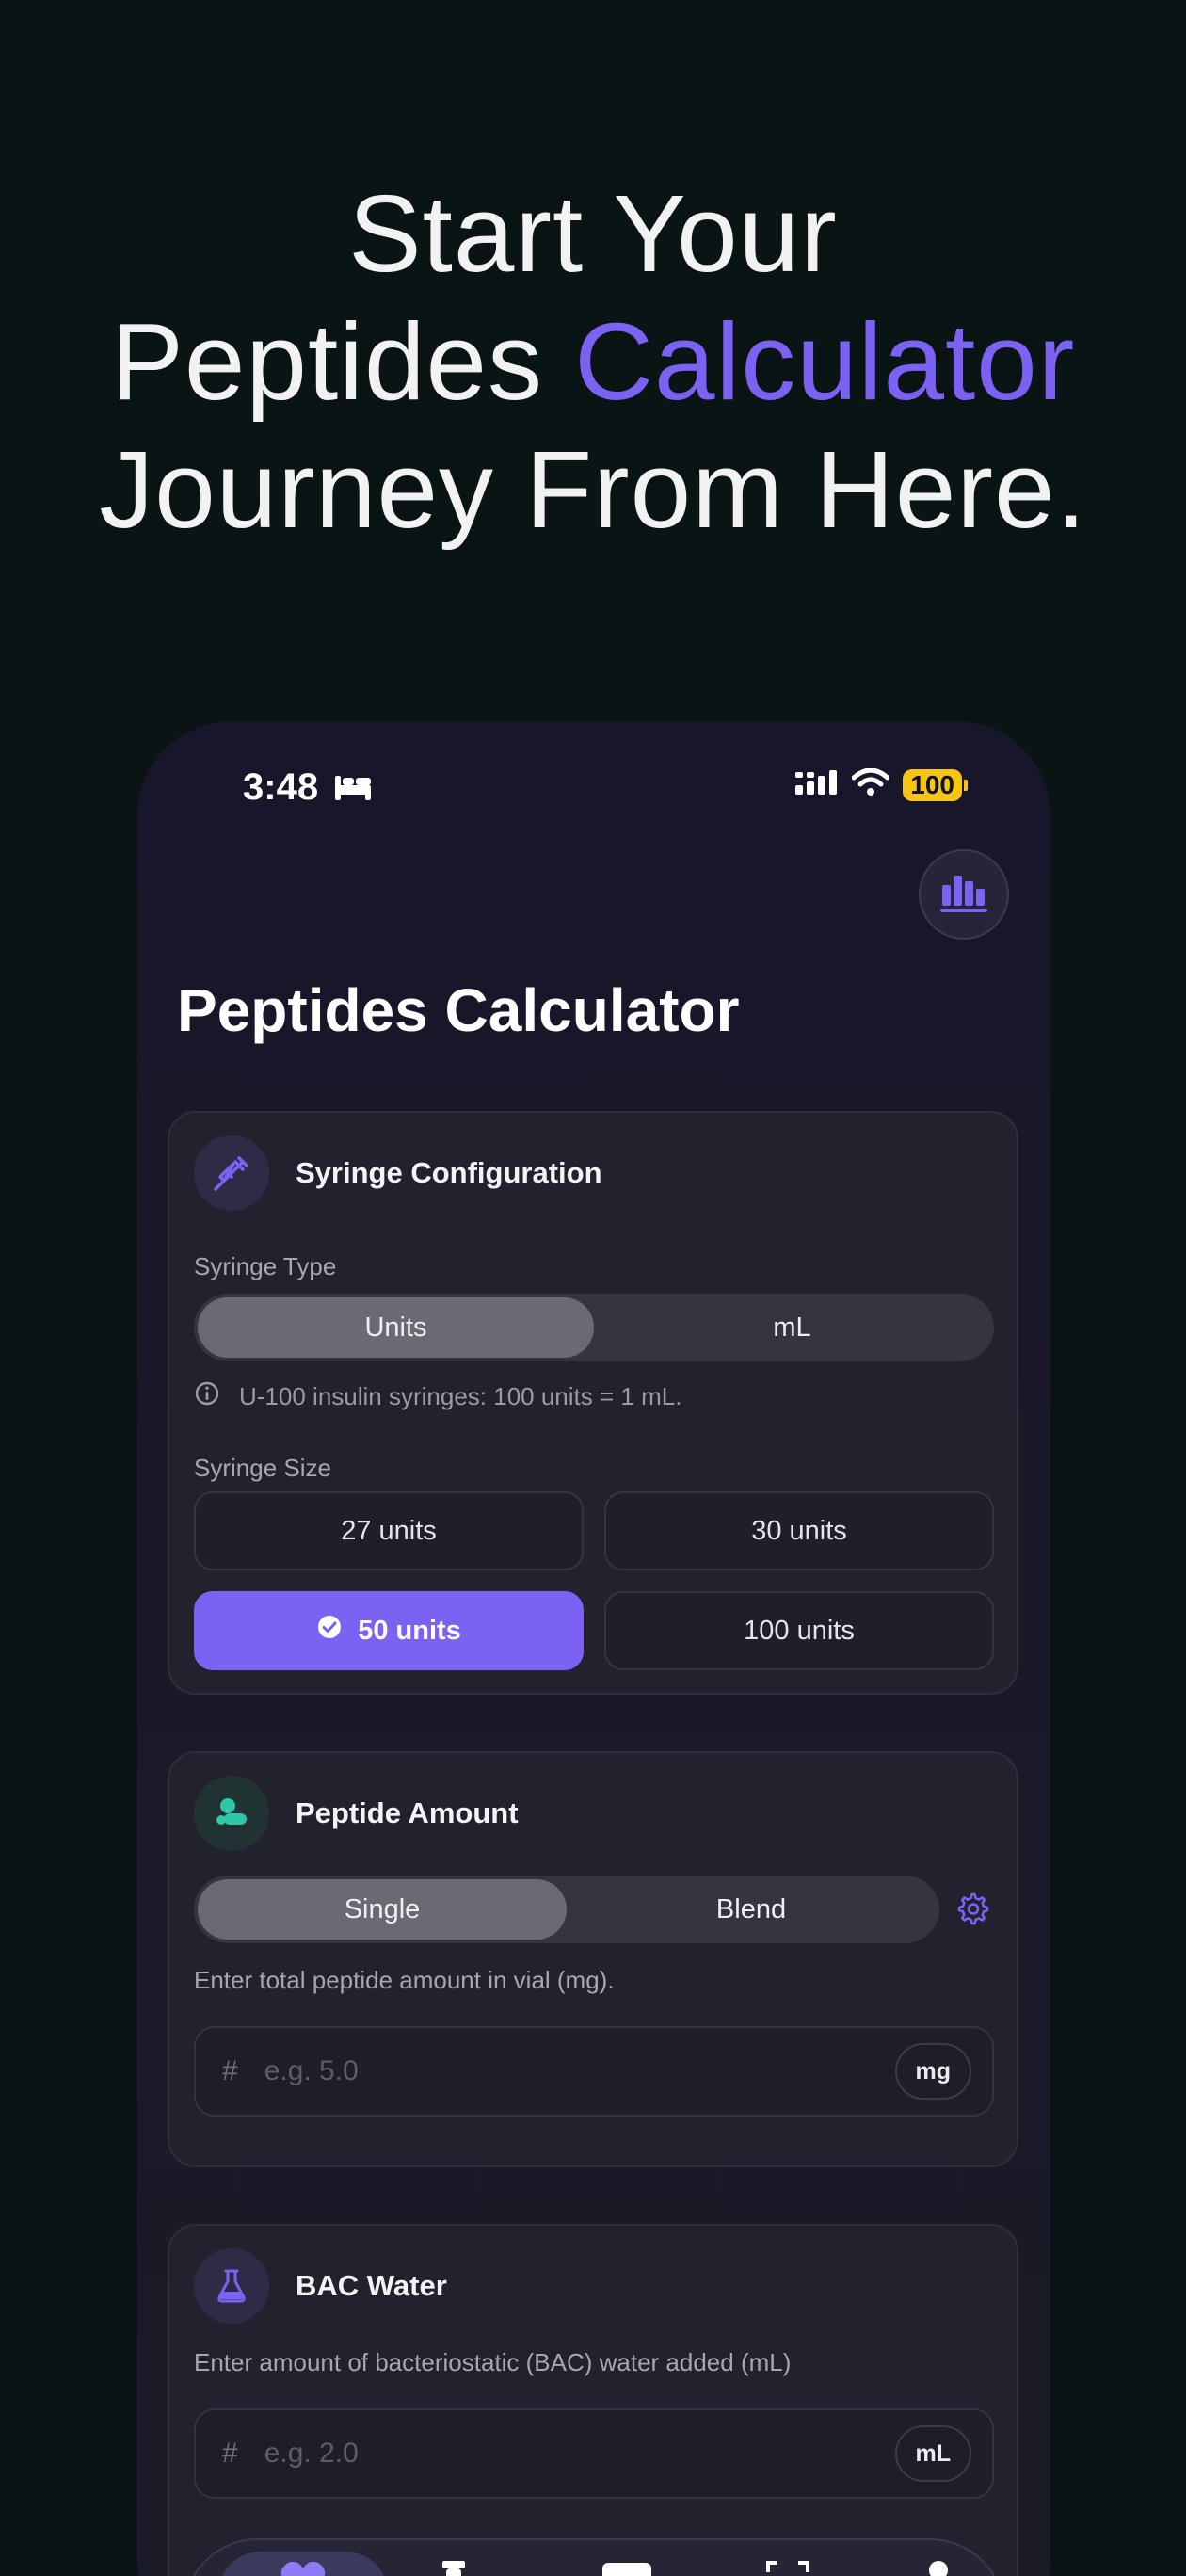  Describe the element at coordinates (449, 1172) in the screenshot. I see `card-title: Syringe Configuration` at that location.